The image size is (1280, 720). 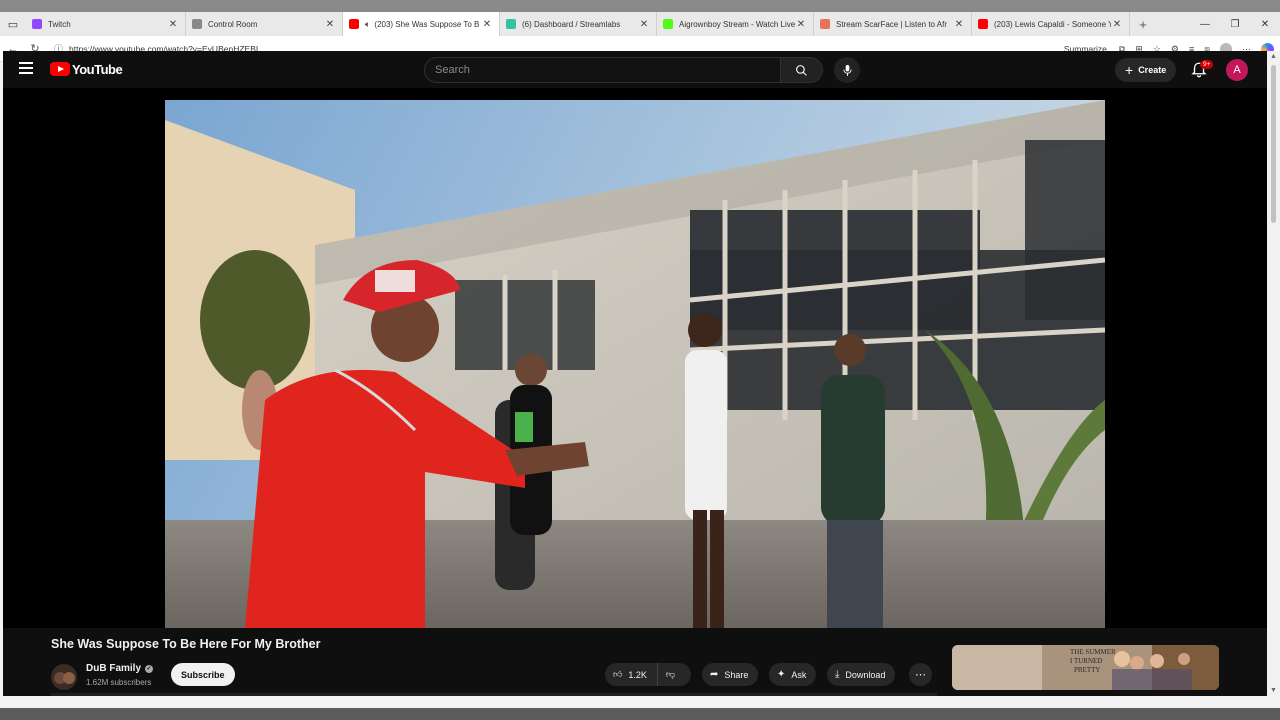 What do you see at coordinates (1237, 70) in the screenshot?
I see `account-avatar: A` at bounding box center [1237, 70].